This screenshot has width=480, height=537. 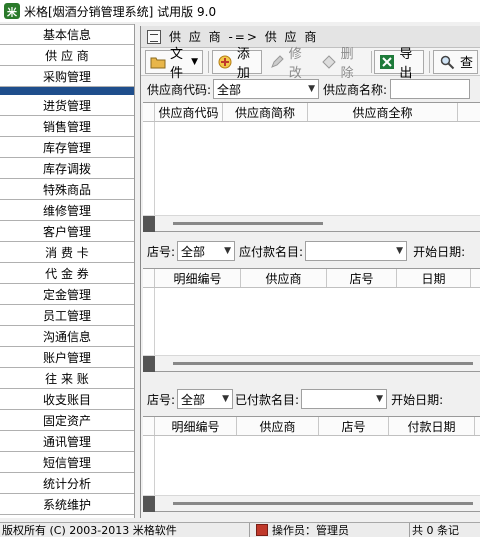 I want to click on sidebar-item-special-goods: 特殊商品, so click(x=67, y=189).